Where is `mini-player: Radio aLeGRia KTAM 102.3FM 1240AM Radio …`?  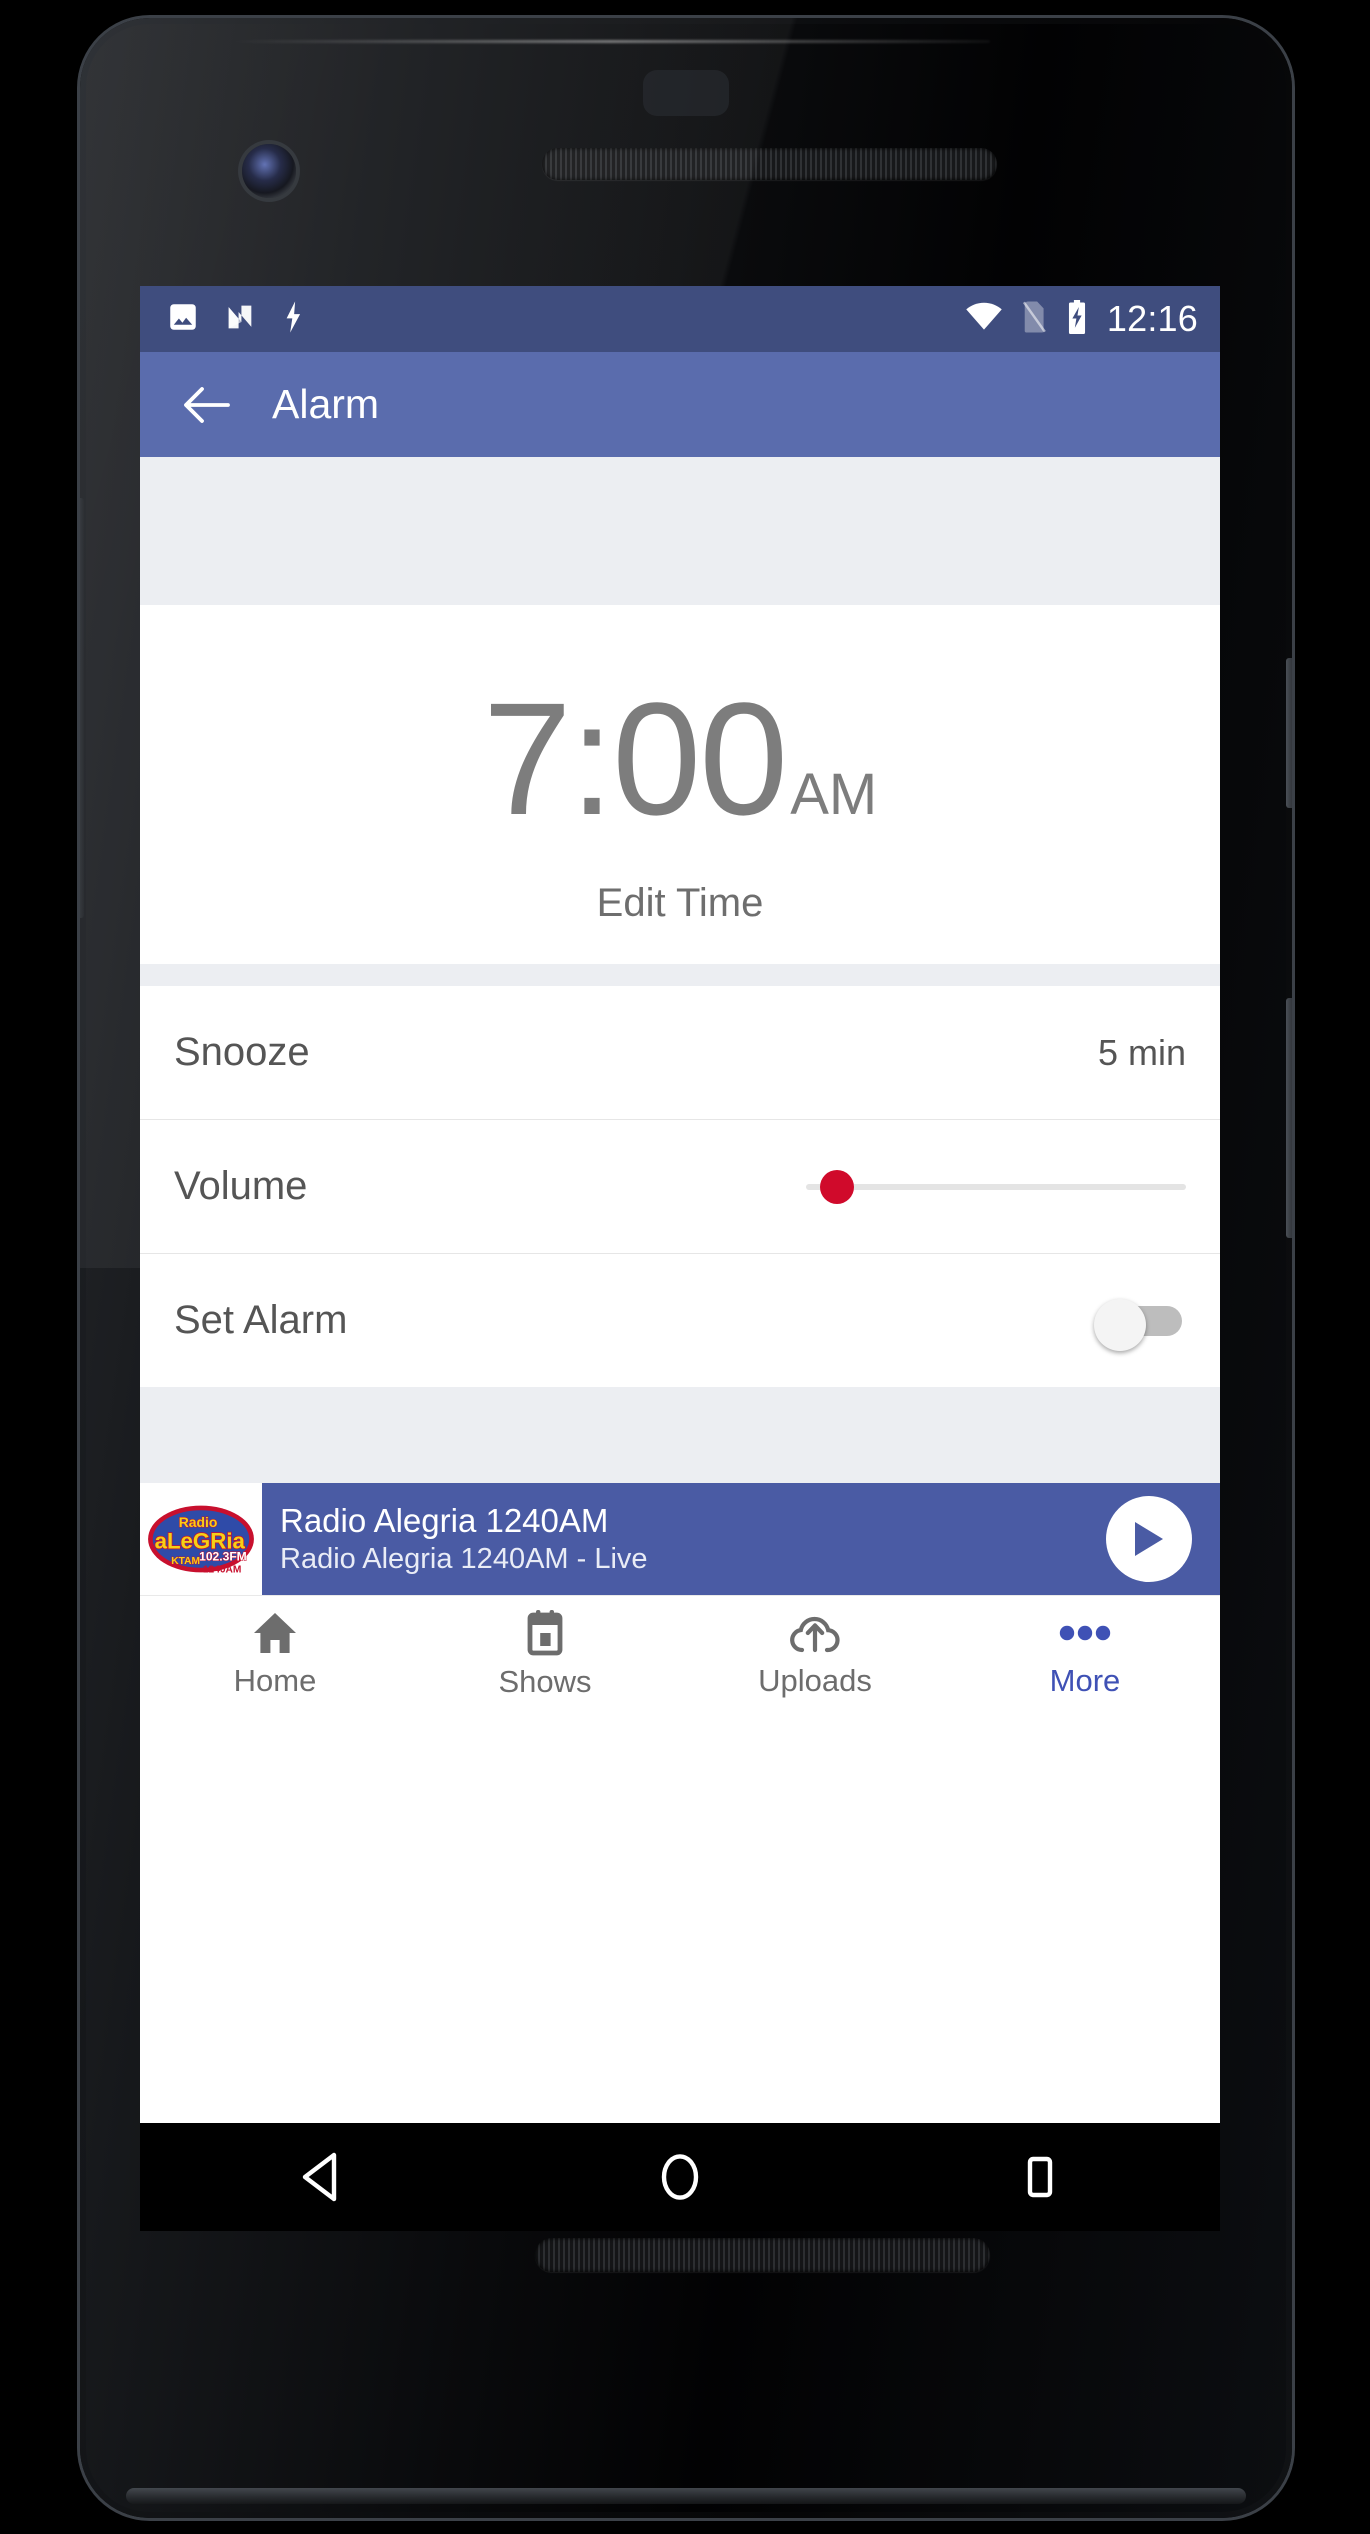
mini-player: Radio aLeGRia KTAM 102.3FM 1240AM Radio … is located at coordinates (680, 1539).